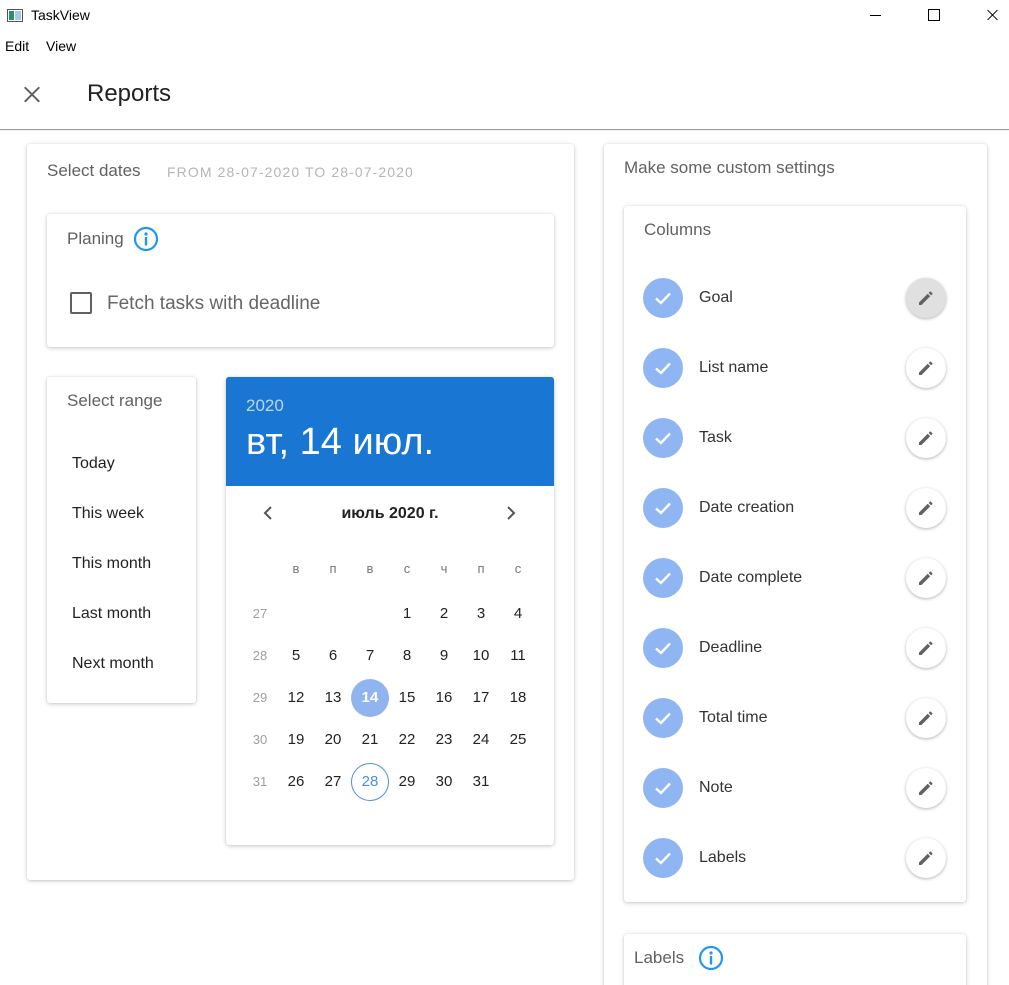 Image resolution: width=1009 pixels, height=985 pixels. I want to click on column-label: Deadline, so click(731, 647).